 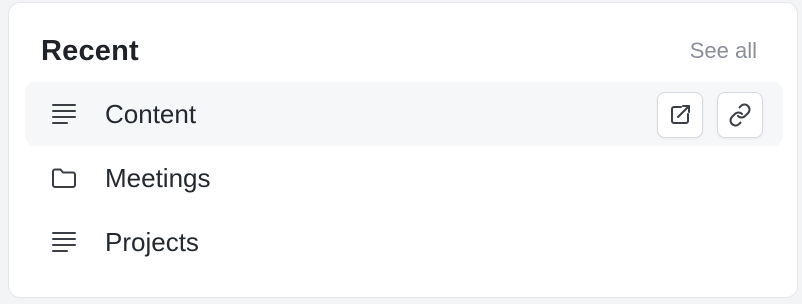 What do you see at coordinates (151, 114) in the screenshot?
I see `recent-item-label: Content` at bounding box center [151, 114].